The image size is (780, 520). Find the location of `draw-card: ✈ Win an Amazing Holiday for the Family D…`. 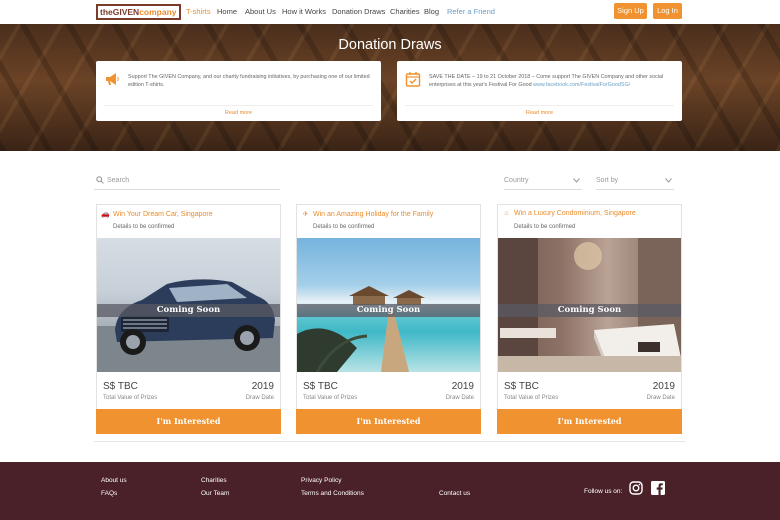

draw-card: ✈ Win an Amazing Holiday for the Family D… is located at coordinates (388, 319).